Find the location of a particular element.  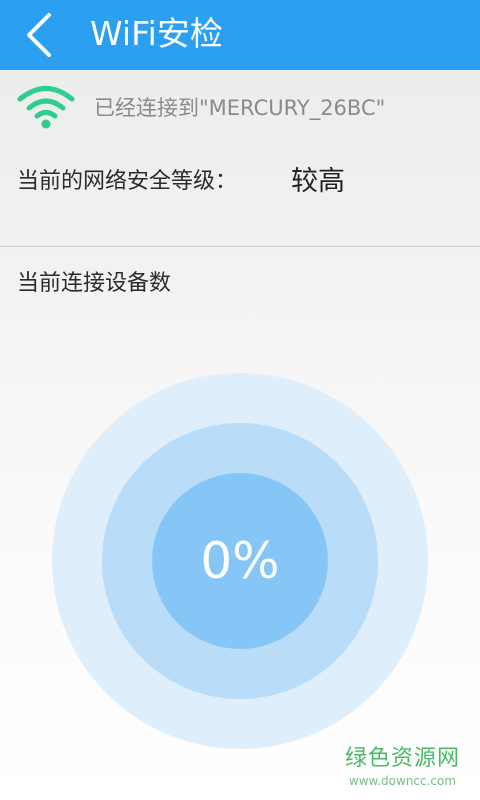

watermark-url: www.downcc.com is located at coordinates (402, 781).